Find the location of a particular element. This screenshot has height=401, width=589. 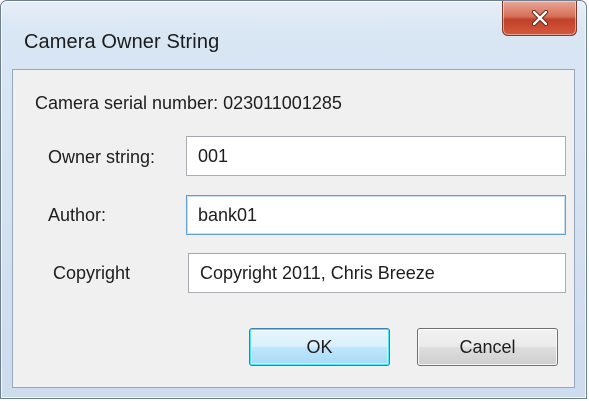

close-button is located at coordinates (539, 18).